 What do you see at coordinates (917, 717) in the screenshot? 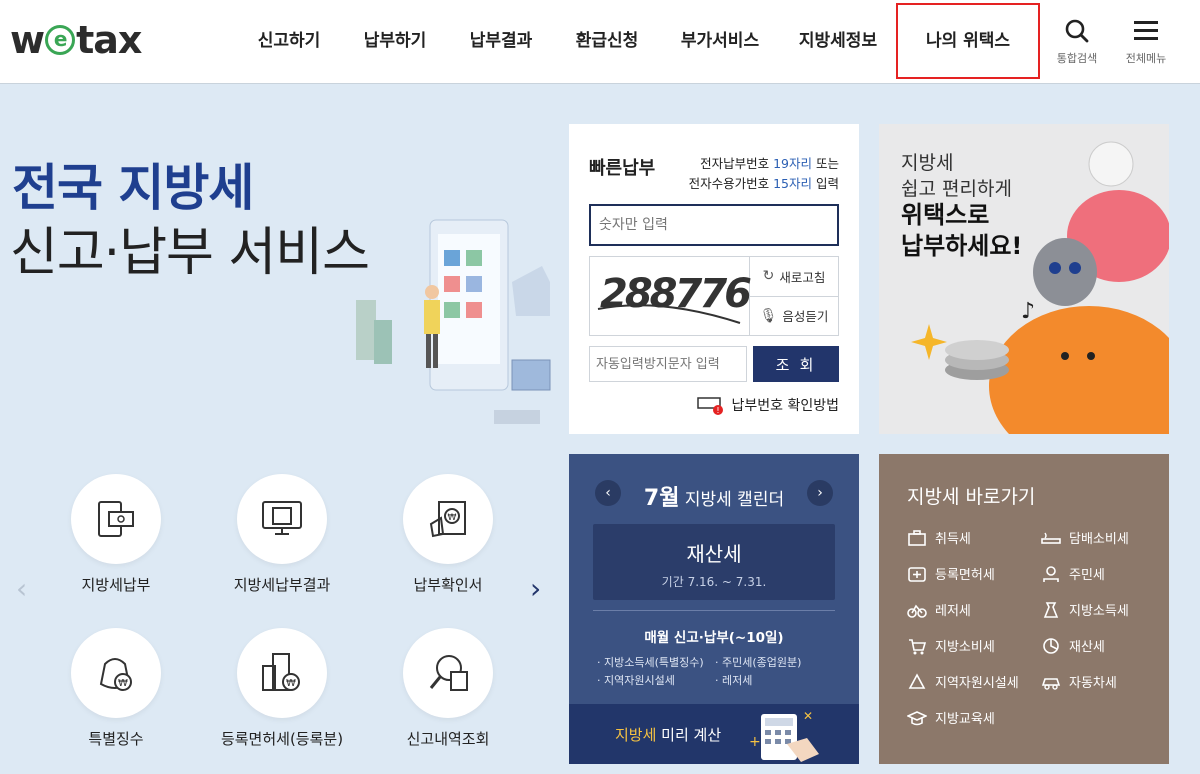
I see `graduation-cap-icon` at bounding box center [917, 717].